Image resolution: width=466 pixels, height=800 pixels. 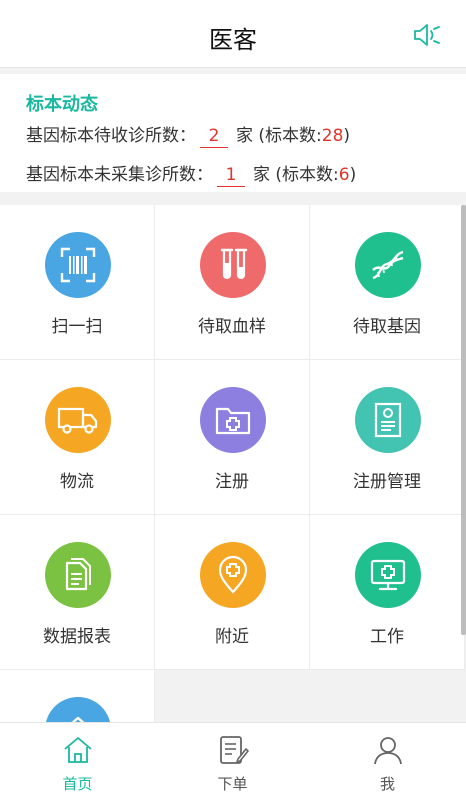 What do you see at coordinates (347, 136) in the screenshot?
I see `pending-receive-sample-suffix: )` at bounding box center [347, 136].